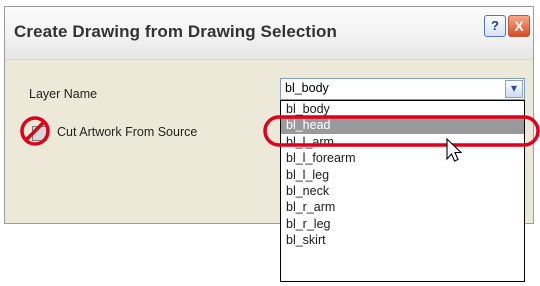 Image resolution: width=540 pixels, height=286 pixels. I want to click on dropdown-option-bl-l-forearm: bl_l_forearm, so click(402, 158).